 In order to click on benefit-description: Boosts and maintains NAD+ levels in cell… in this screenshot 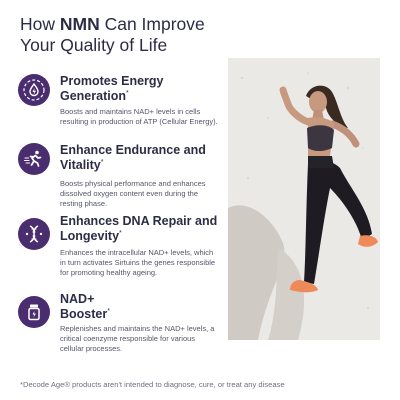, I will do `click(139, 116)`.